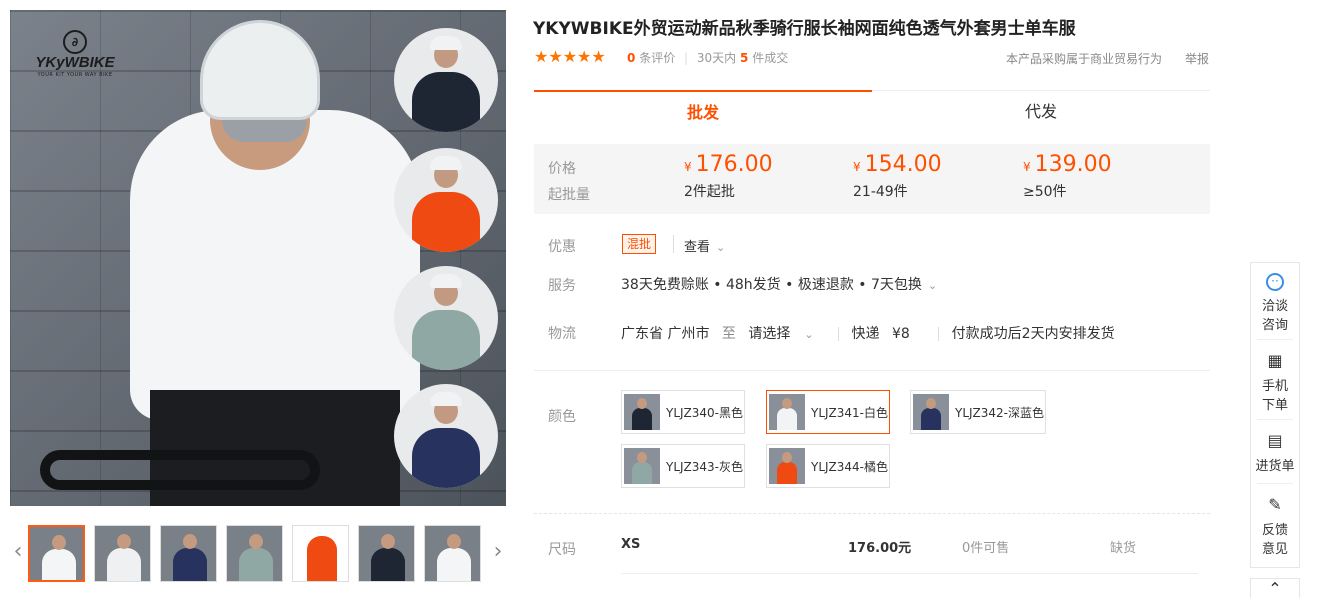 Image resolution: width=1321 pixels, height=598 pixels. What do you see at coordinates (850, 467) in the screenshot?
I see `swatch-label: YLJZ344-橘色` at bounding box center [850, 467].